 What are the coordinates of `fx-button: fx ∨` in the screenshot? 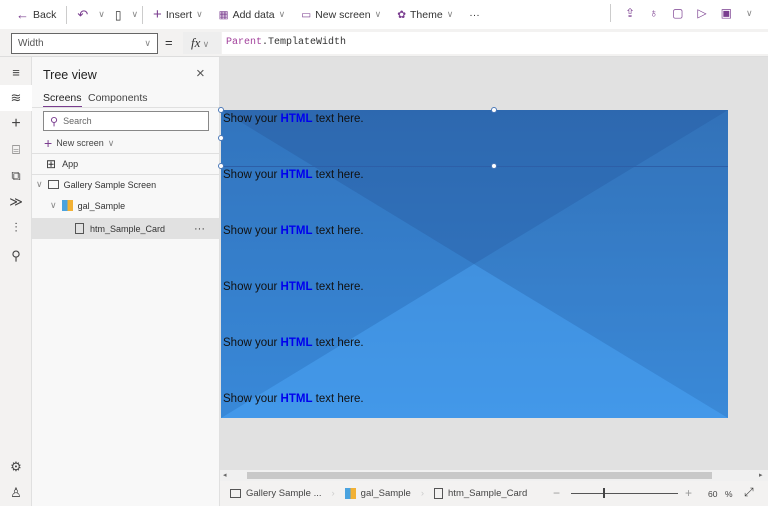 It's located at (202, 43).